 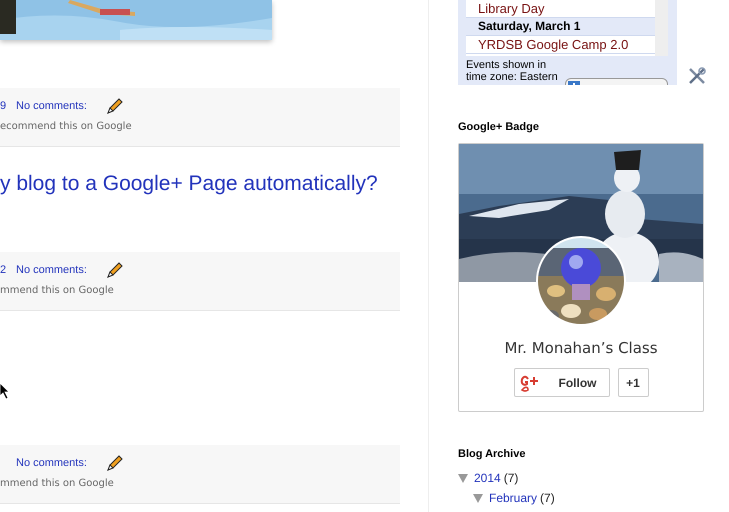 What do you see at coordinates (8, 106) in the screenshot?
I see `post-date-link: 9` at bounding box center [8, 106].